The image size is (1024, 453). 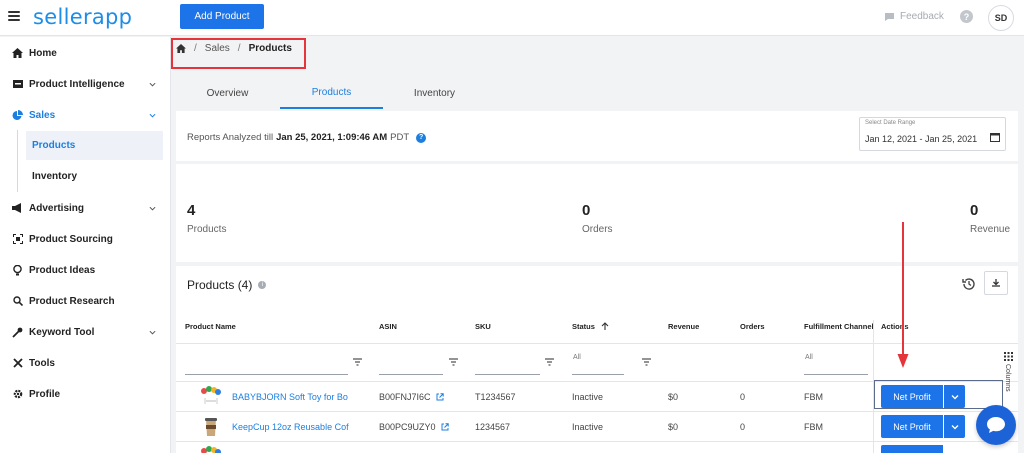 I want to click on net-profit-button, so click(x=912, y=449).